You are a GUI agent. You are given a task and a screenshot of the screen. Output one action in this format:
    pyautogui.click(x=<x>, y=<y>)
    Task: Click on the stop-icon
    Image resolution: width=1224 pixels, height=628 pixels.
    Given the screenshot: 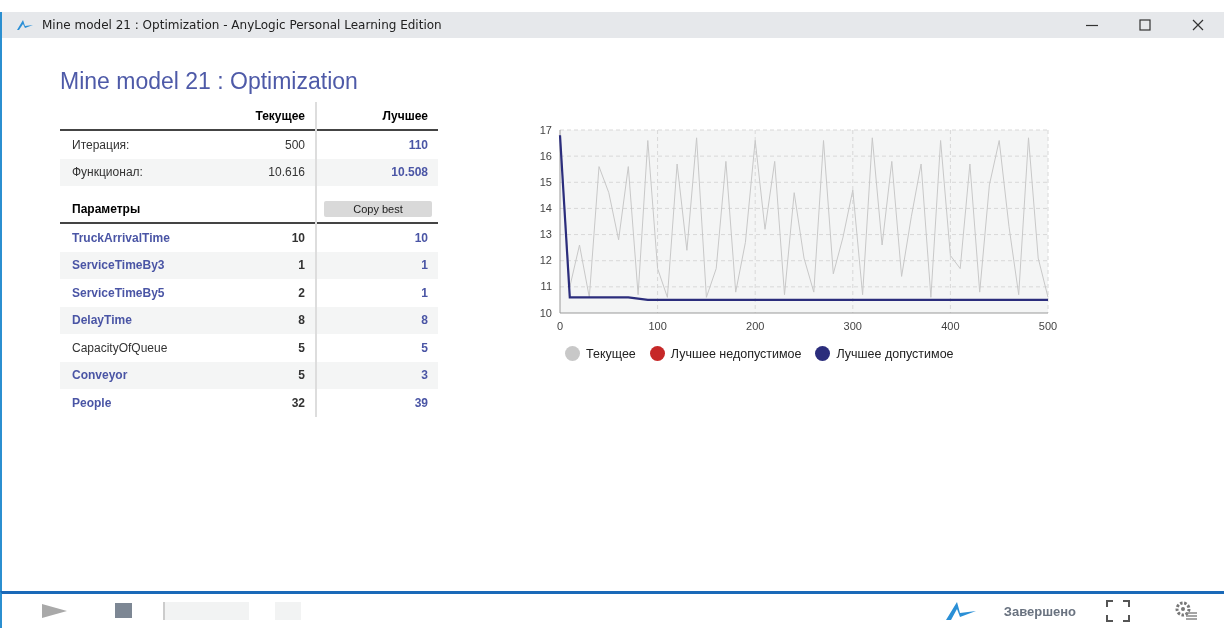 What is the action you would take?
    pyautogui.click(x=124, y=611)
    